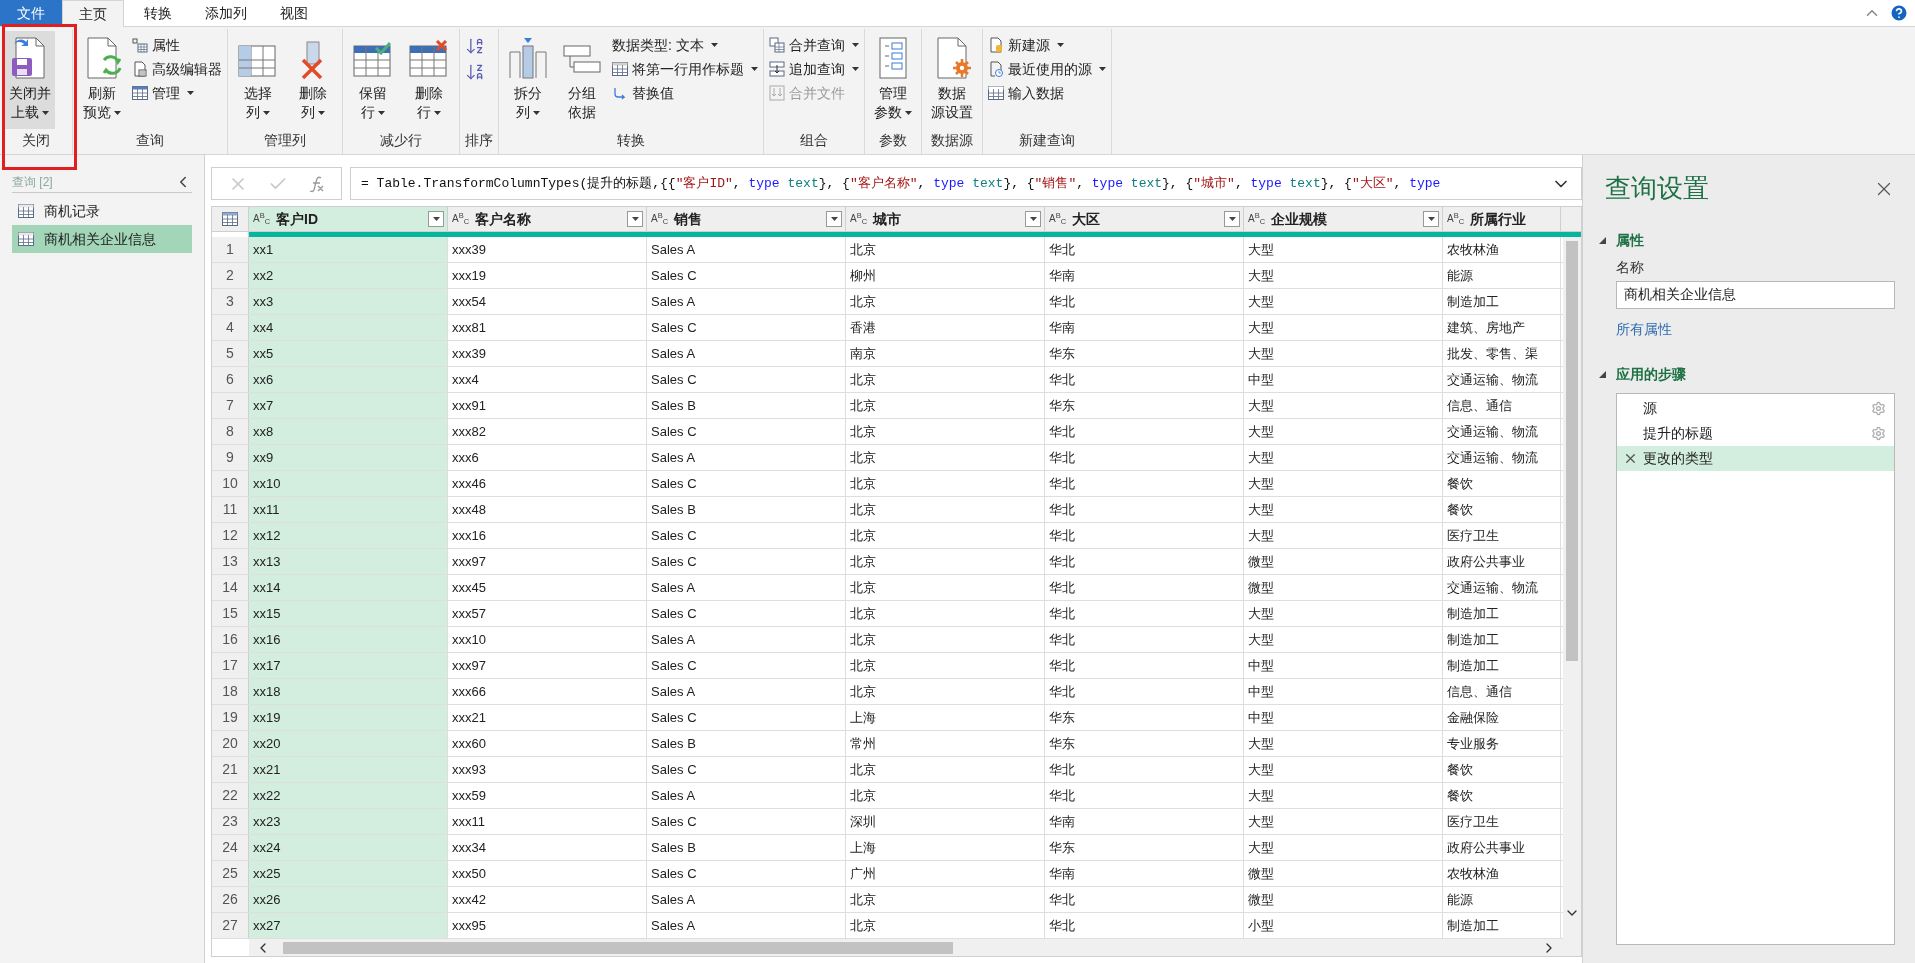 The width and height of the screenshot is (1915, 963). Describe the element at coordinates (230, 327) in the screenshot. I see `row-number: 4` at that location.